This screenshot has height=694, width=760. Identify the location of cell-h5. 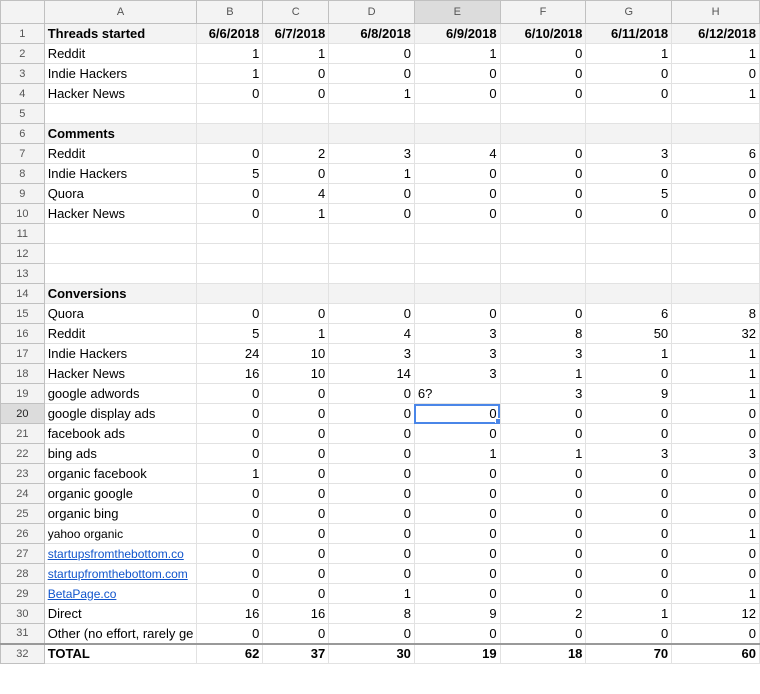
(715, 113).